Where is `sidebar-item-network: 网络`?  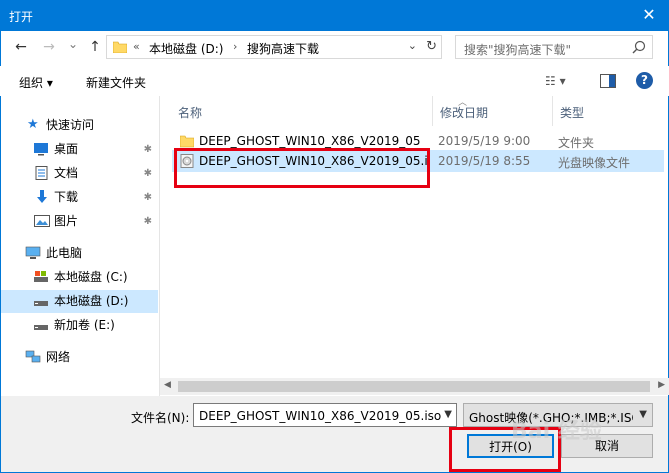
sidebar-item-network: 网络 is located at coordinates (79, 357).